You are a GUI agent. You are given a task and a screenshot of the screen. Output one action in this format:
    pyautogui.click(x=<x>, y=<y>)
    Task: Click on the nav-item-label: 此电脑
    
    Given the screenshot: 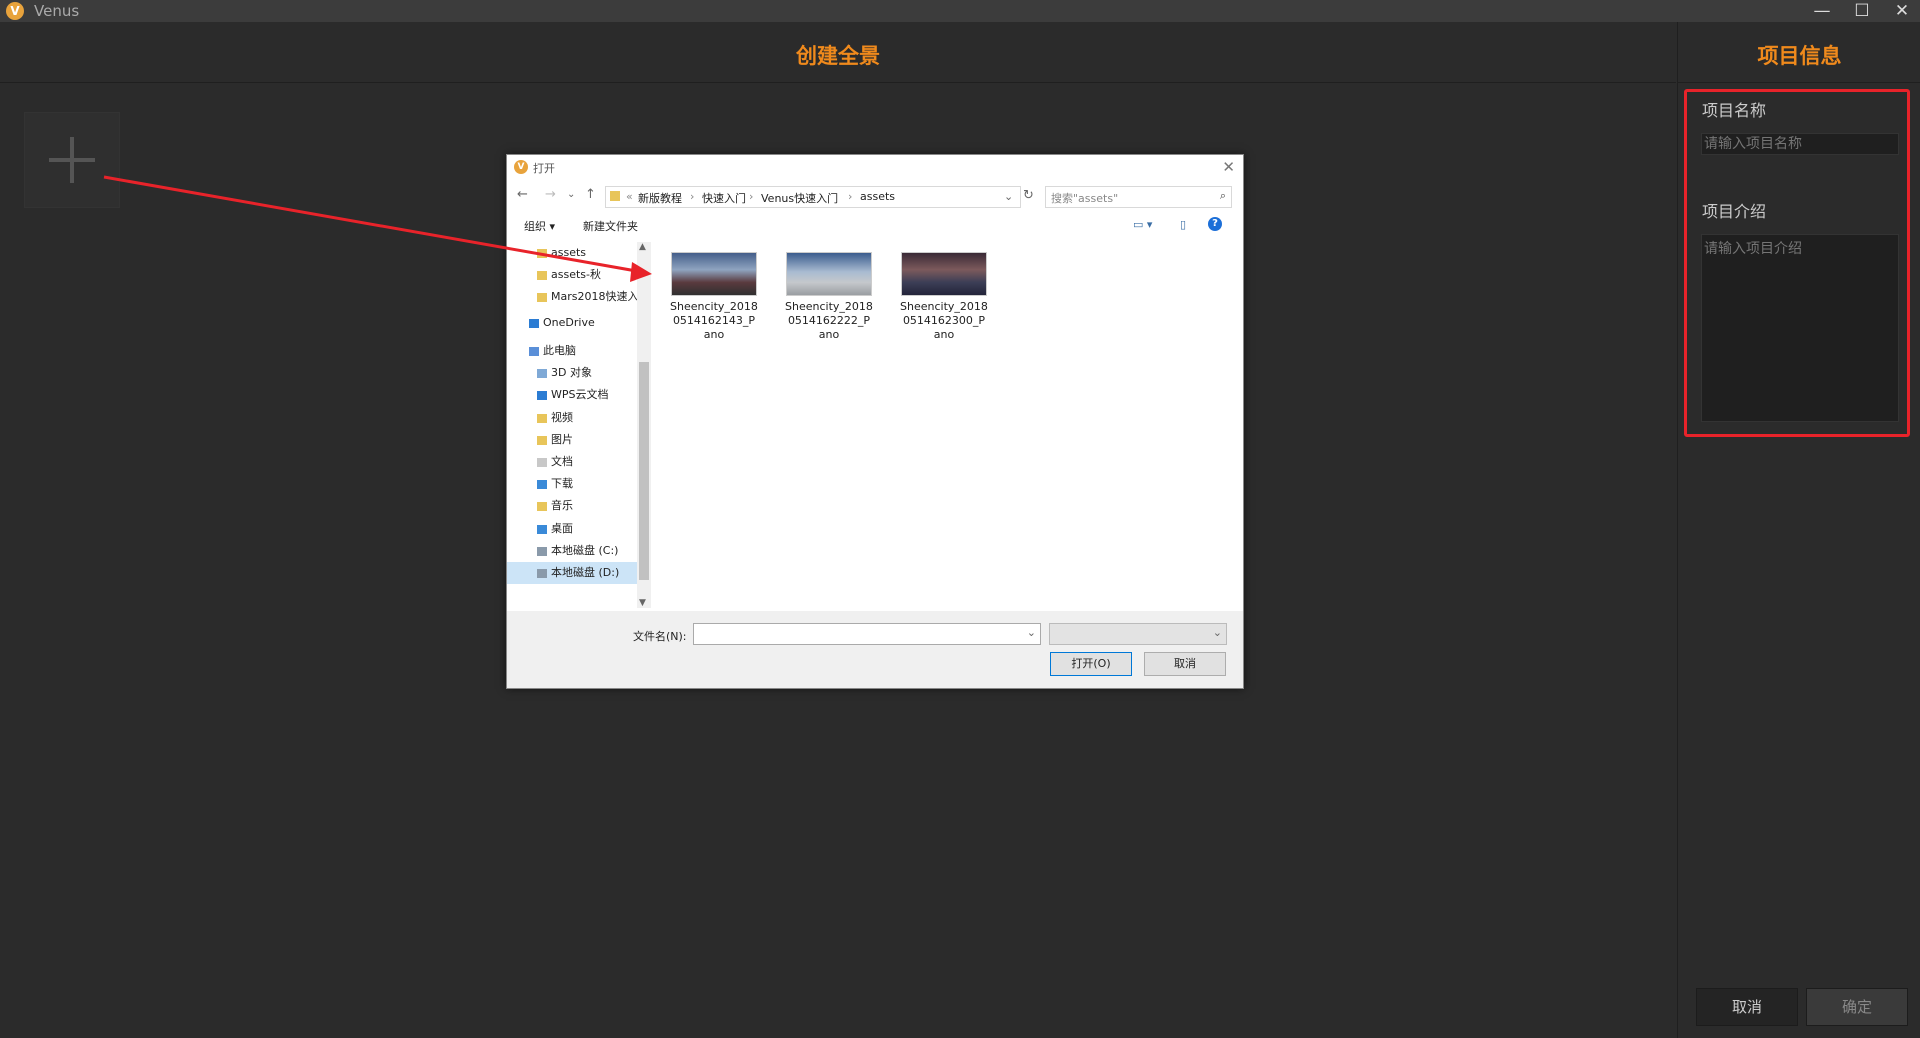 What is the action you would take?
    pyautogui.click(x=559, y=350)
    